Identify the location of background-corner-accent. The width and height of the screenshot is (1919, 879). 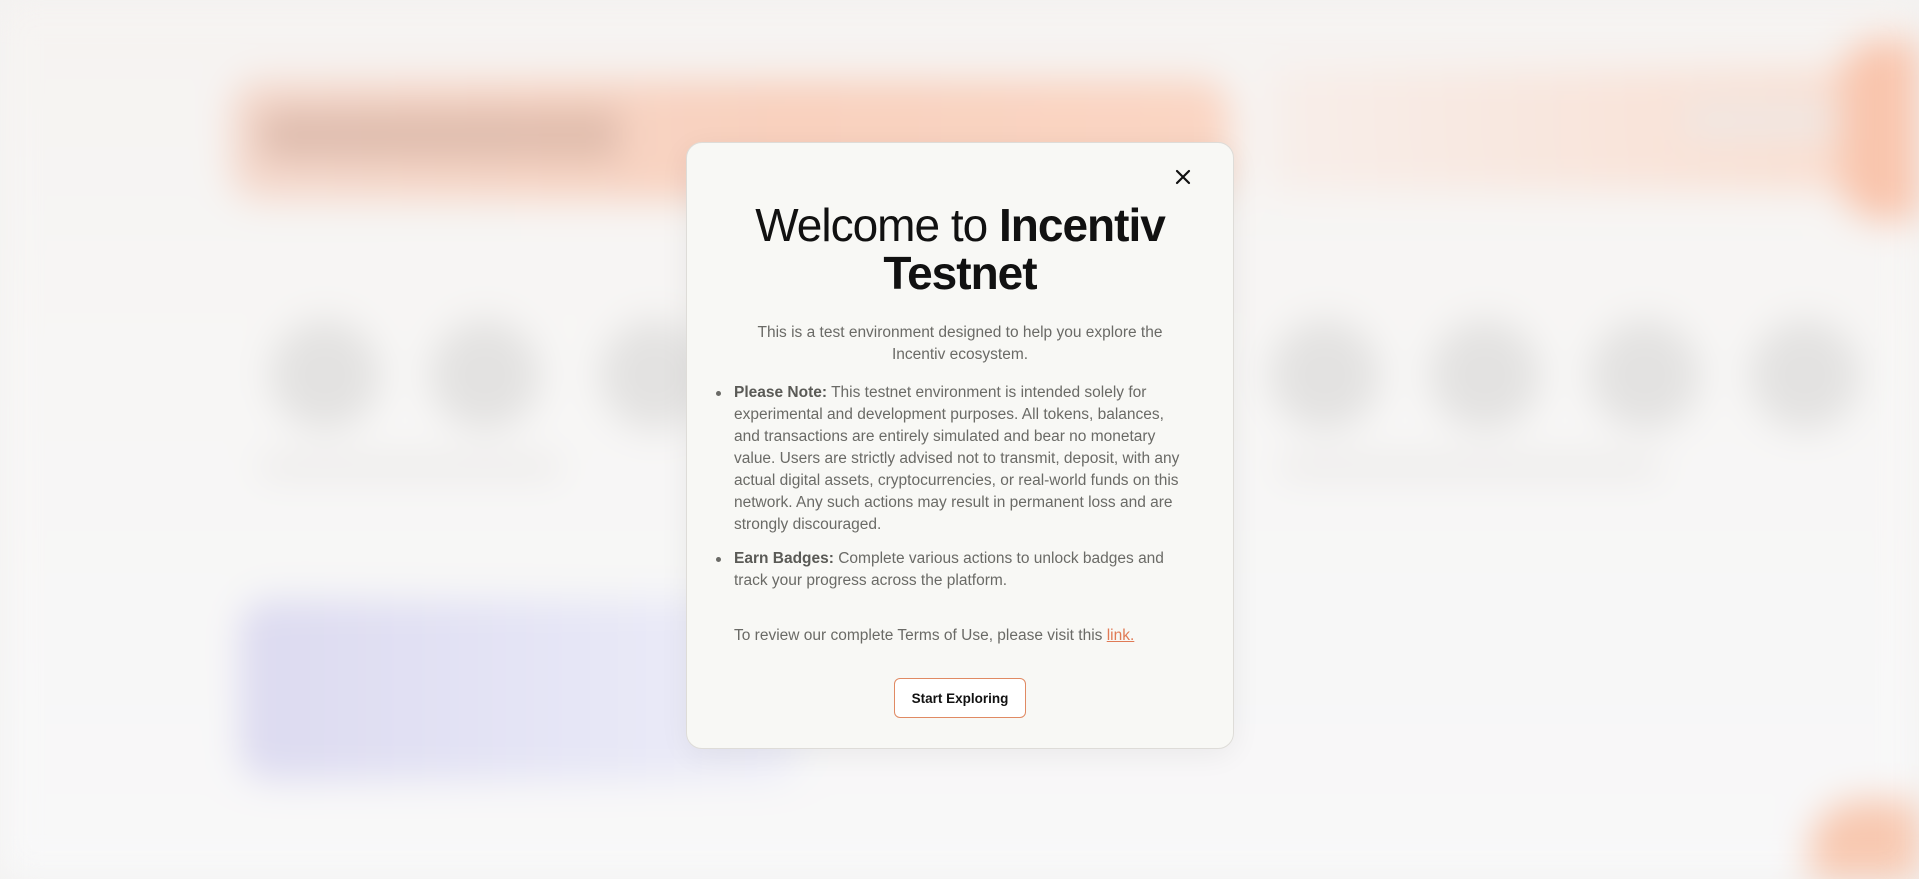
(1879, 130).